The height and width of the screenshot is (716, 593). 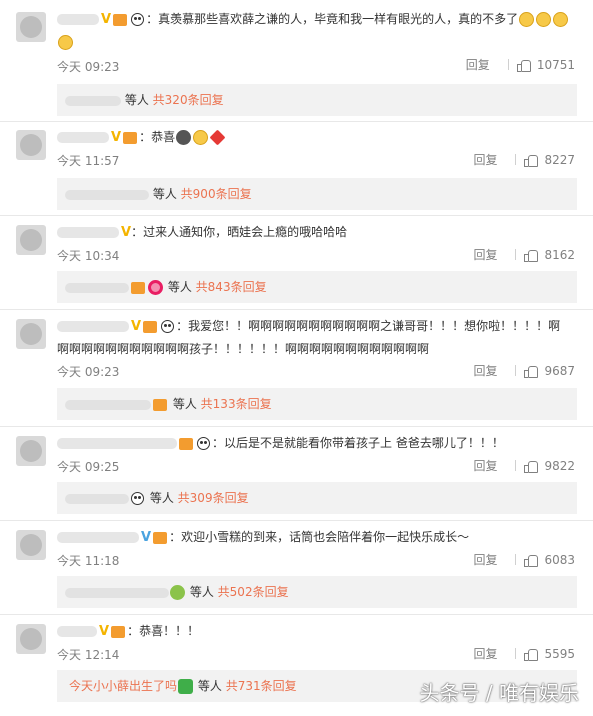 I want to click on balloon-icon, so click(x=177, y=592).